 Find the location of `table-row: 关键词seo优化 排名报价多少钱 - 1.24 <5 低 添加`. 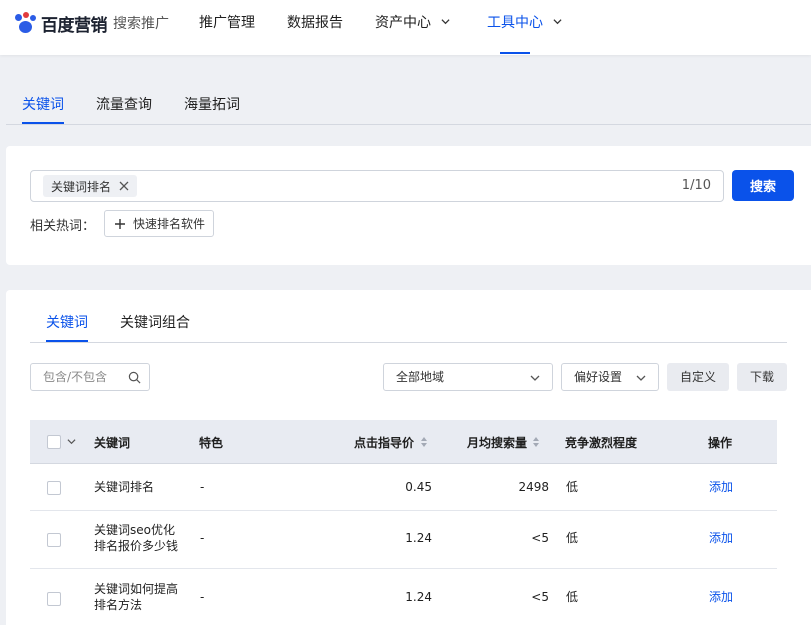

table-row: 关键词seo优化 排名报价多少钱 - 1.24 <5 低 添加 is located at coordinates (403, 540).